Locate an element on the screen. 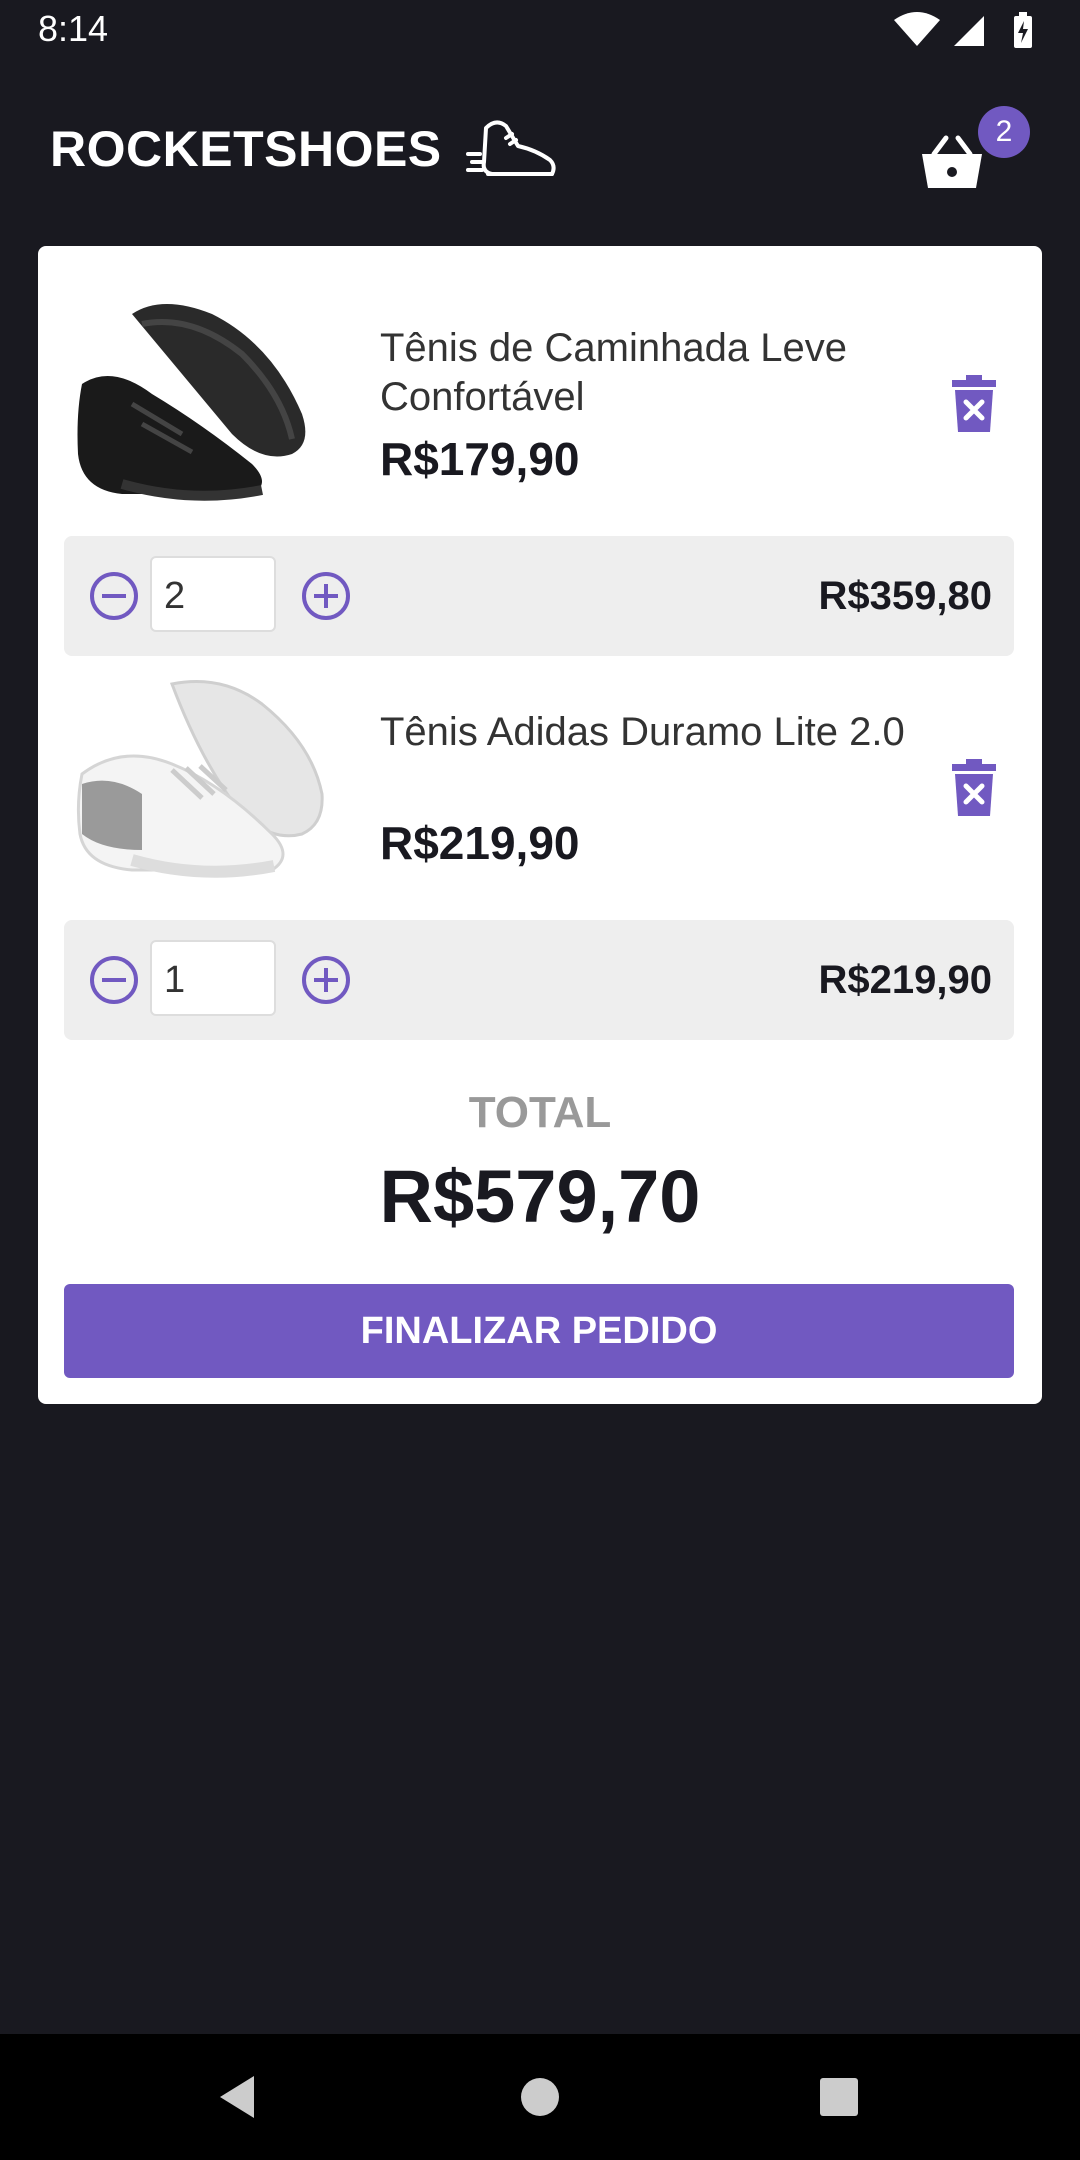  status-bar: 8:14 is located at coordinates (540, 32).